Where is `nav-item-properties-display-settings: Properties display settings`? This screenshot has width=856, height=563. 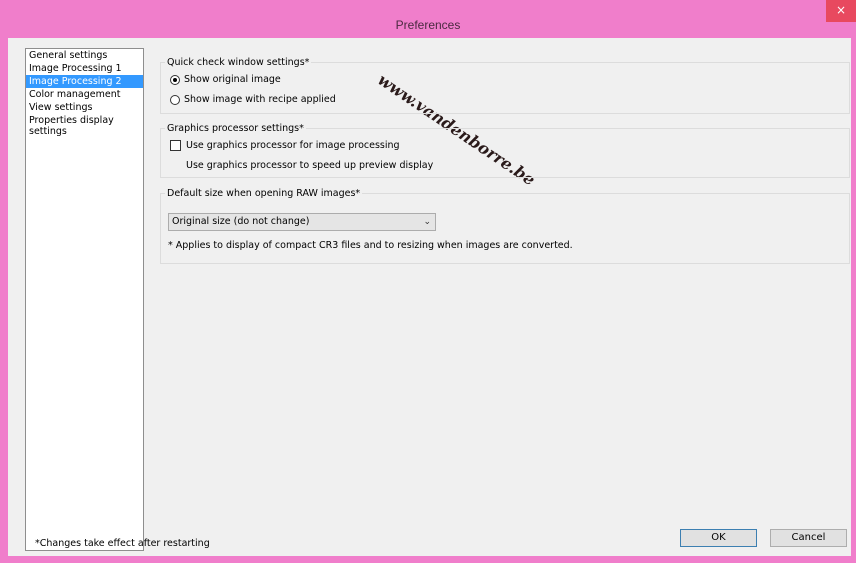
nav-item-properties-display-settings: Properties display settings is located at coordinates (84, 126).